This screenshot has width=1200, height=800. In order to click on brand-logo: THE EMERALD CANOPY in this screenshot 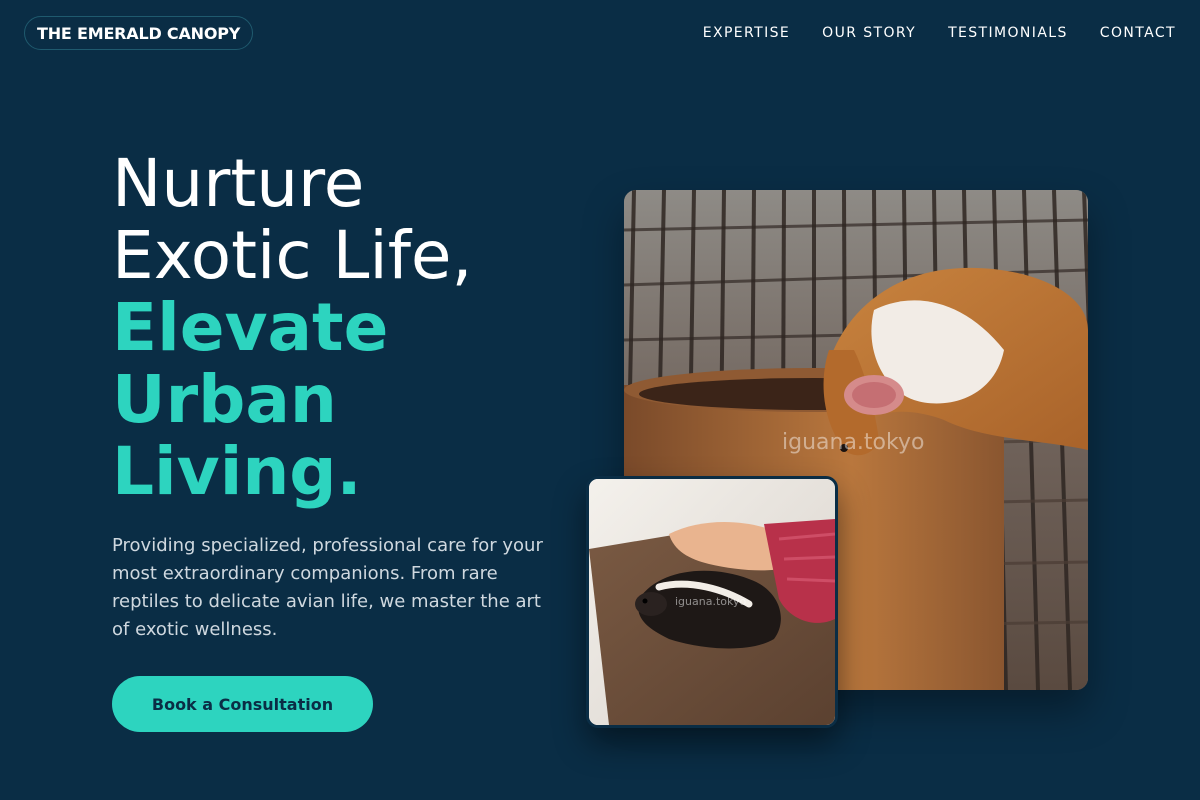, I will do `click(139, 33)`.